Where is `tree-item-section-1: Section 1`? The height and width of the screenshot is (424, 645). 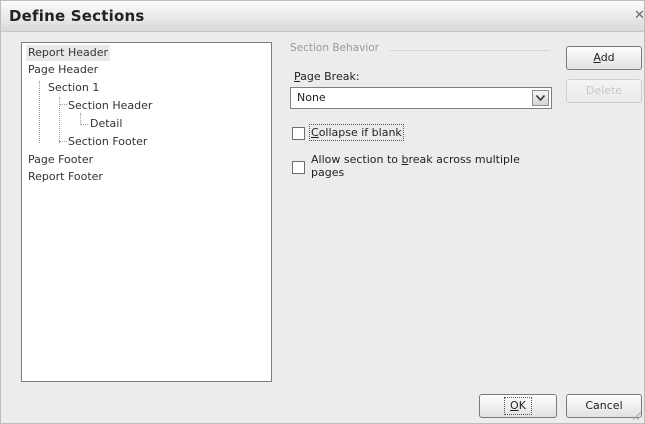
tree-item-section-1: Section 1 is located at coordinates (73, 88).